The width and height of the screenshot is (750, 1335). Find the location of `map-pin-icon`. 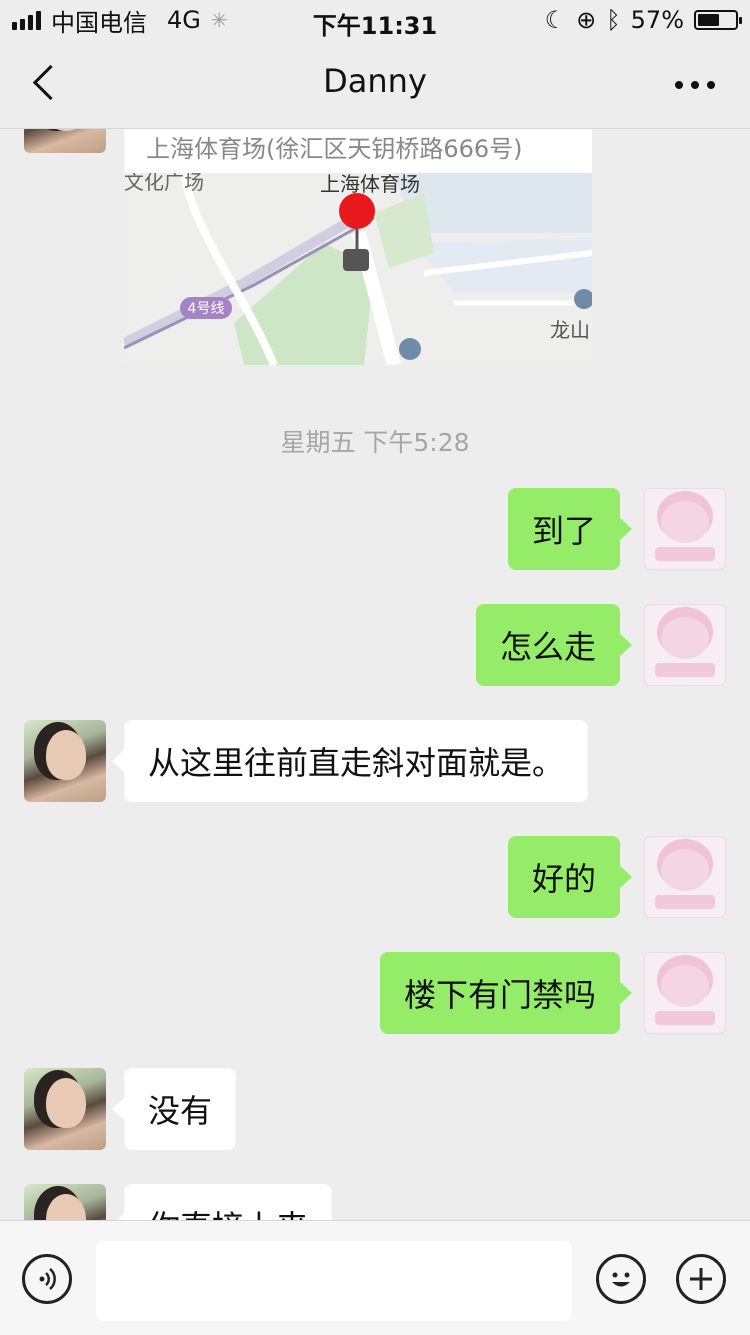

map-pin-icon is located at coordinates (357, 211).